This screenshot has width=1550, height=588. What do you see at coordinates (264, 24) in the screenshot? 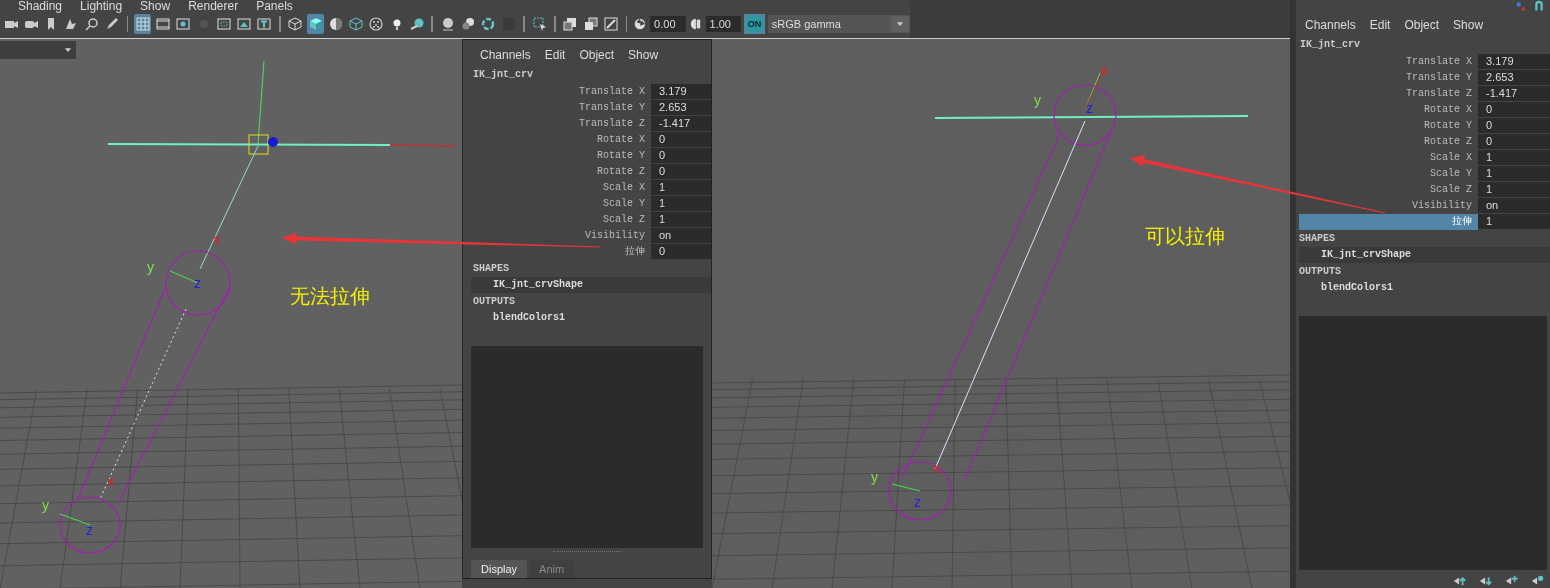
I see `letter-t-icon` at bounding box center [264, 24].